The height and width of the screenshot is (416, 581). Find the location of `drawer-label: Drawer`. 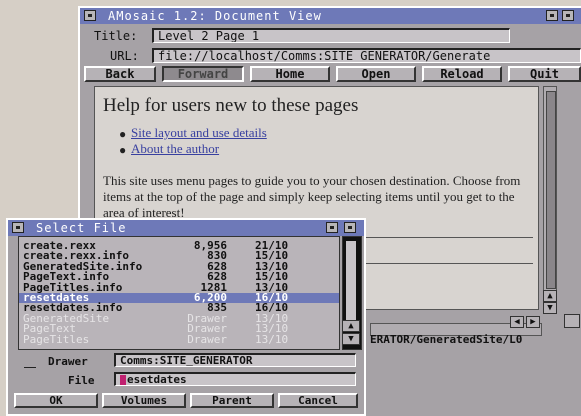

drawer-label: Drawer is located at coordinates (68, 361).